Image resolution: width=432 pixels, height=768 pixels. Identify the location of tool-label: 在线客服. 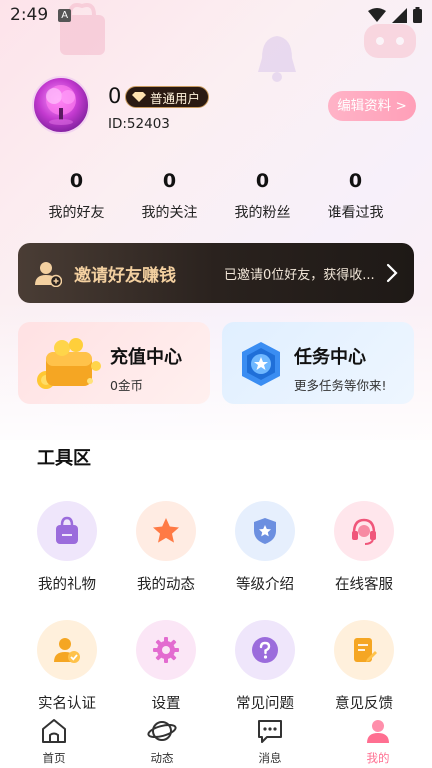
(364, 585).